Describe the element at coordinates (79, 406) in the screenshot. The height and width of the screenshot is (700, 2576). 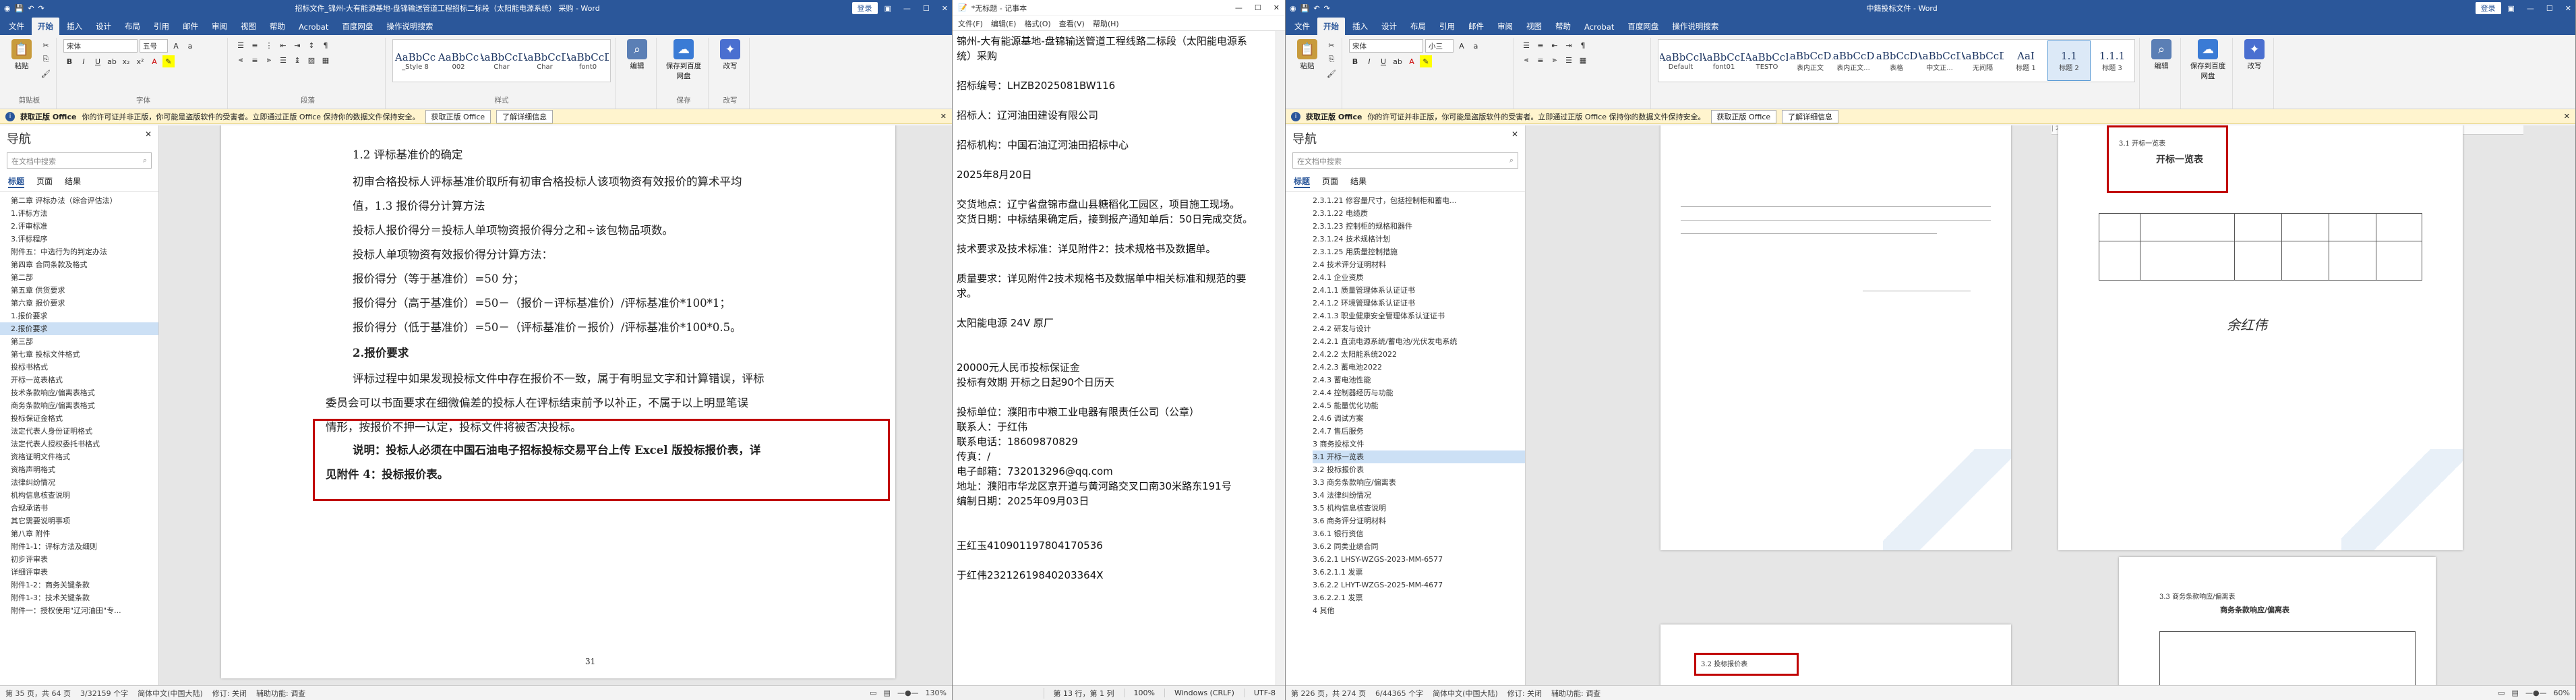
I see `nav-heading-item: 商务条款响应/偏离表格式` at that location.